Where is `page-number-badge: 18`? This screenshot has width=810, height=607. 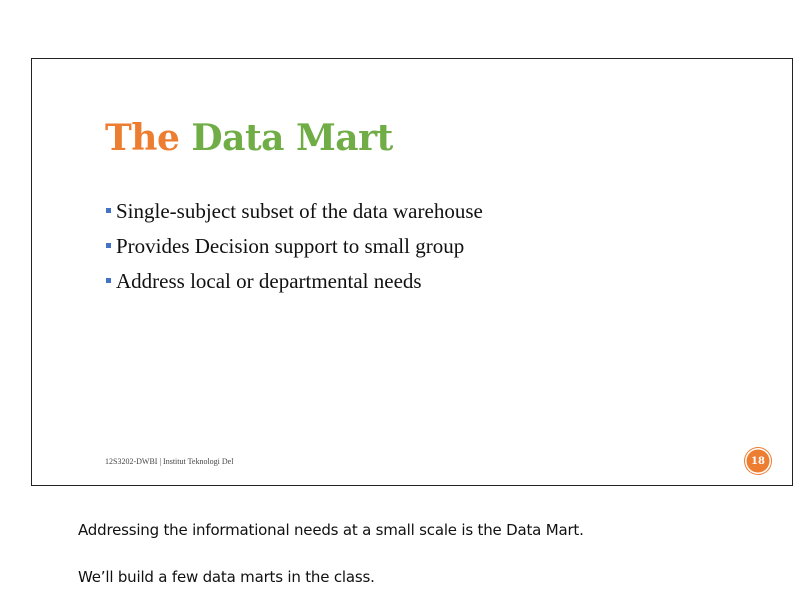
page-number-badge: 18 is located at coordinates (758, 461).